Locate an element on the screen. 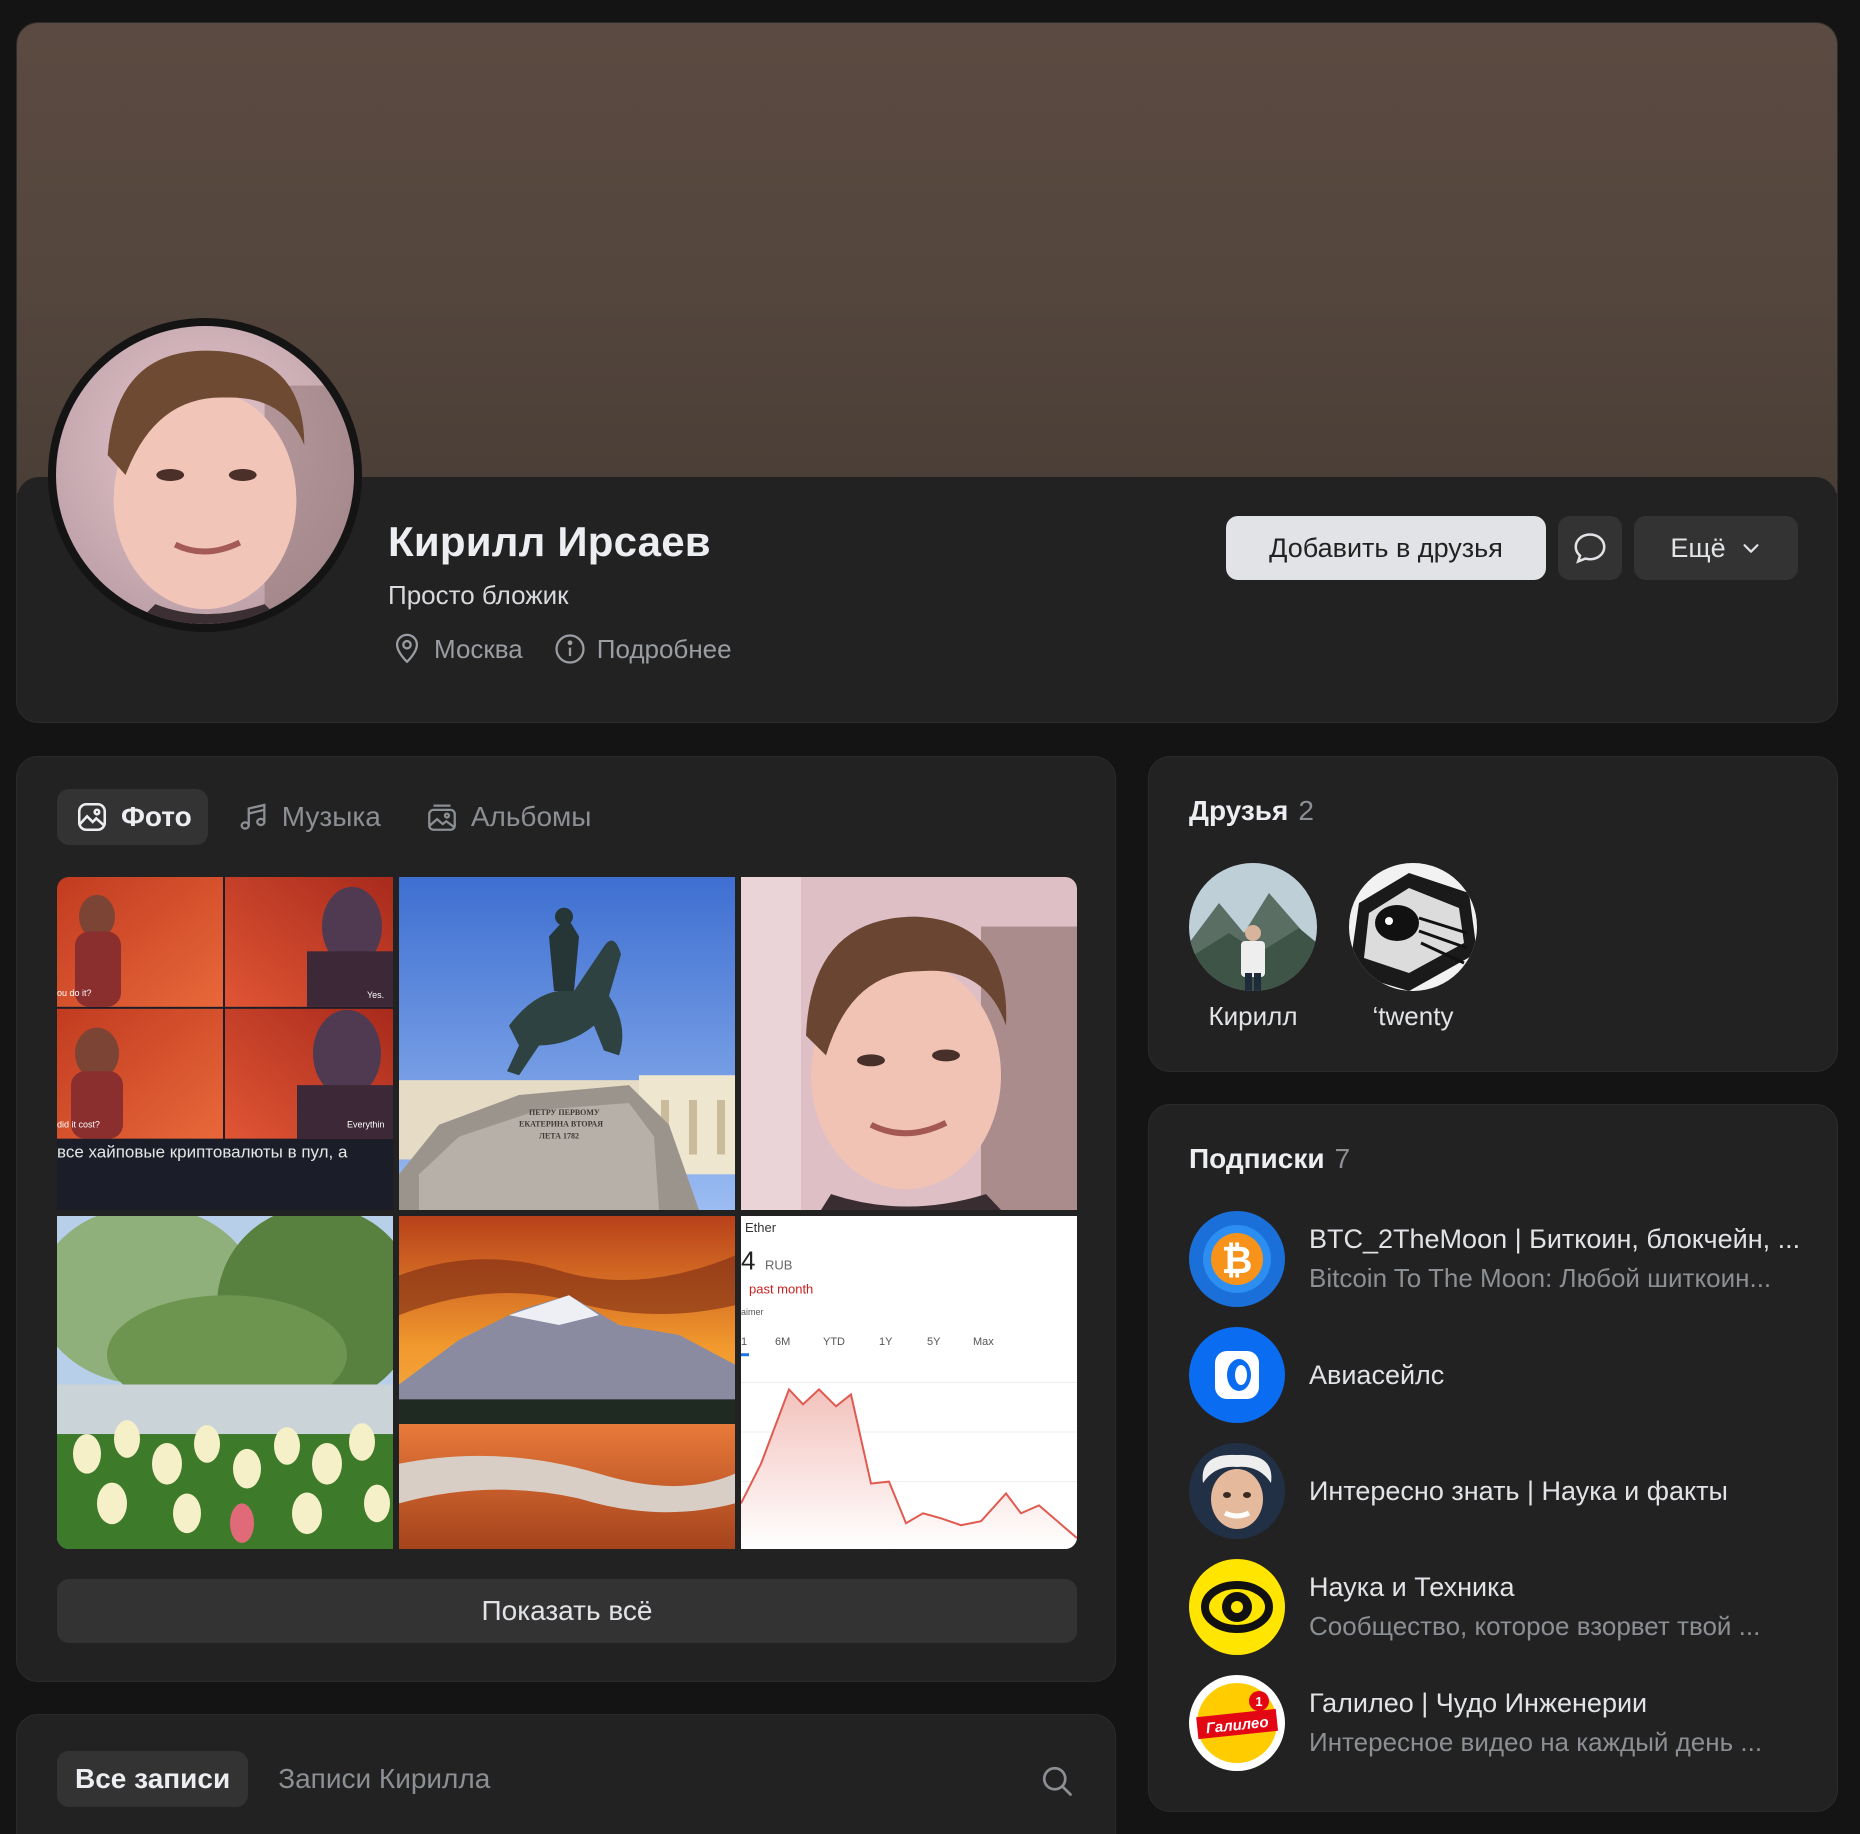 The height and width of the screenshot is (1834, 1860). science-tech-avatar is located at coordinates (1237, 1607).